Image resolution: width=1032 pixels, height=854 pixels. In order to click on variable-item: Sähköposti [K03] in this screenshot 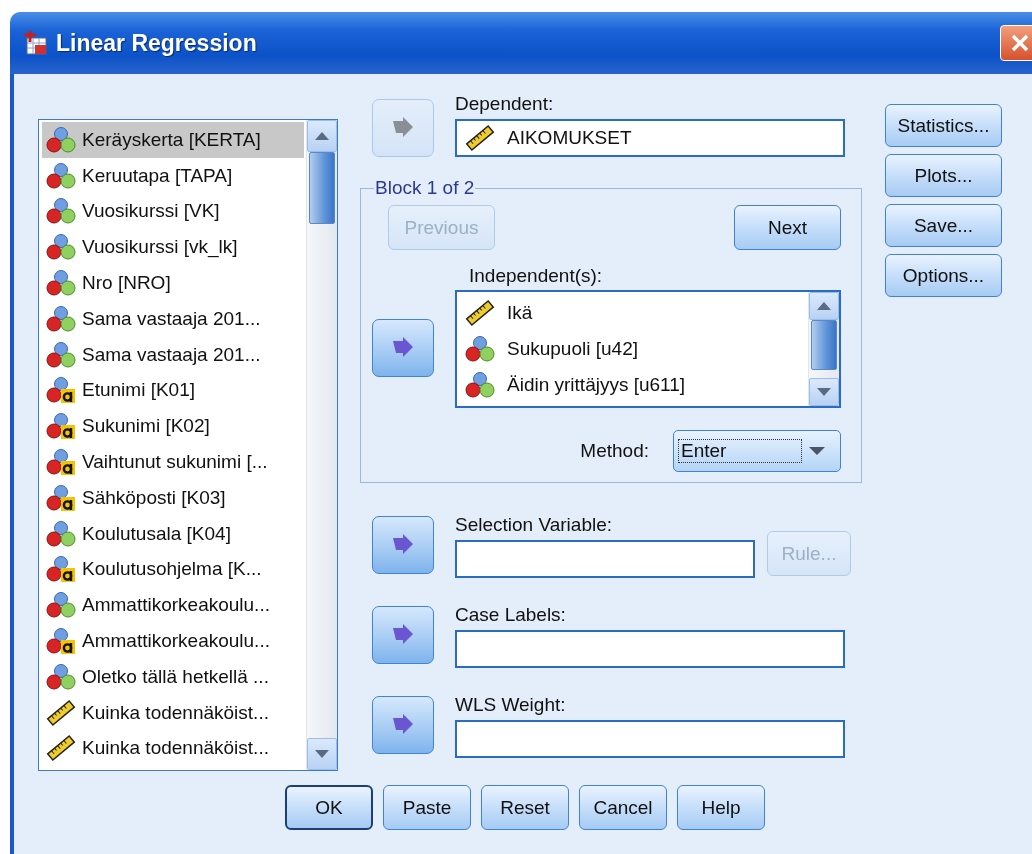, I will do `click(173, 497)`.